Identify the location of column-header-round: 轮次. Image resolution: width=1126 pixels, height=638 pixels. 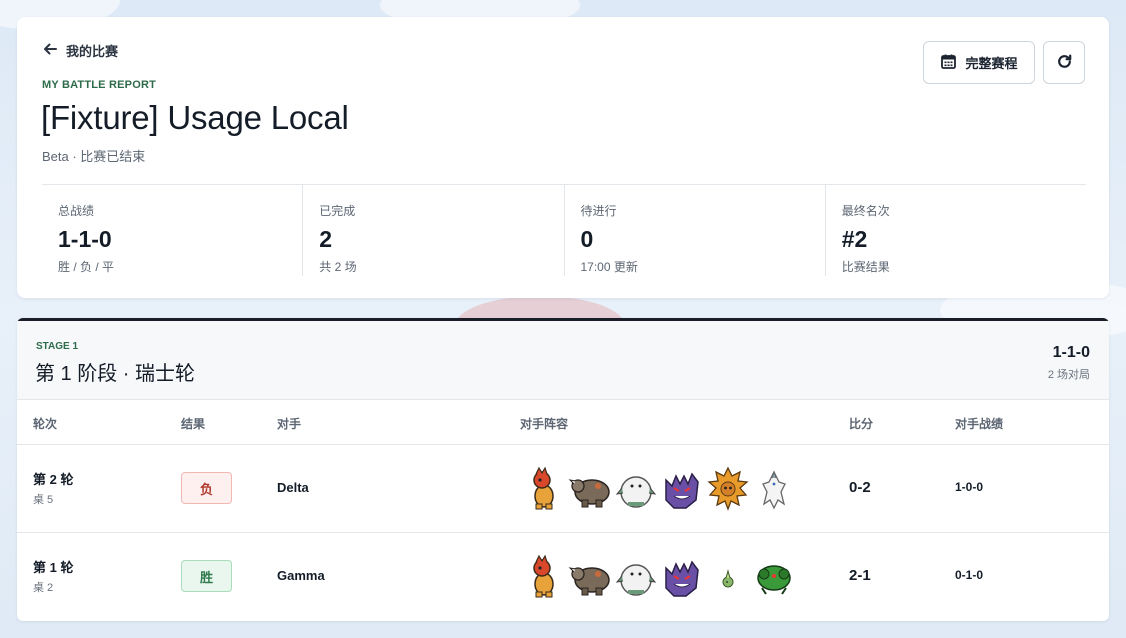
(45, 424).